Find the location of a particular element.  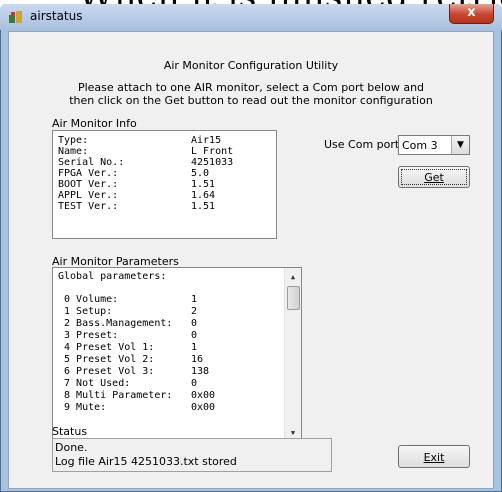

info-label: Air Monitor Info is located at coordinates (94, 123).